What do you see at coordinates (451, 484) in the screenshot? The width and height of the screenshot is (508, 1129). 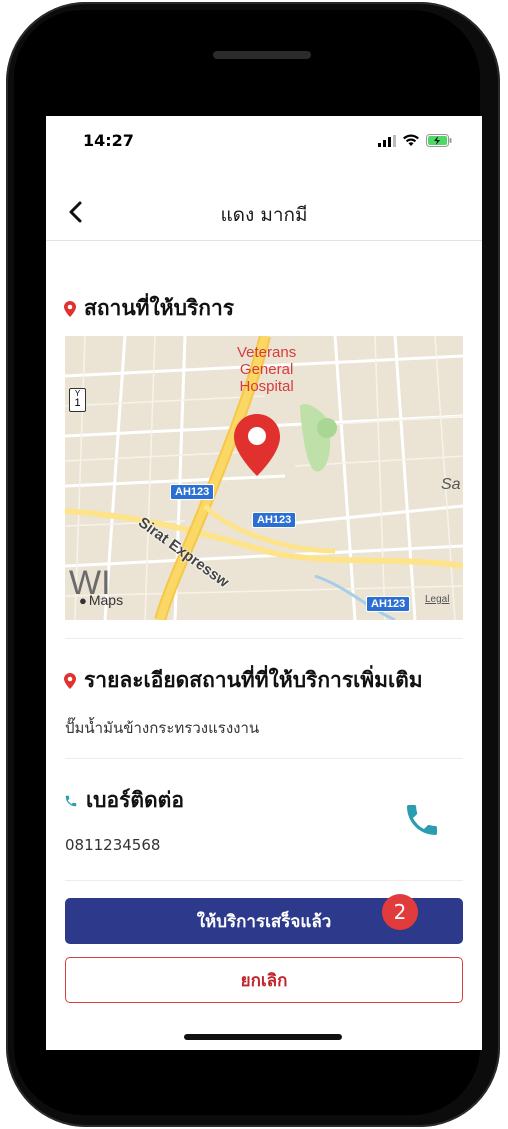 I see `map-place-label: Sa` at bounding box center [451, 484].